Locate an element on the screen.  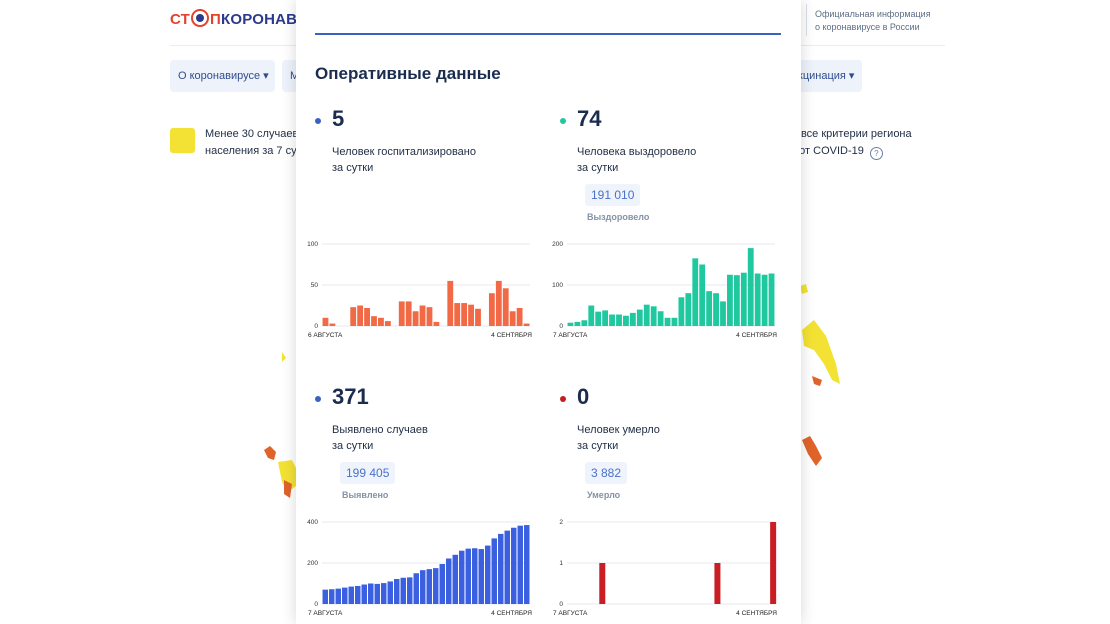
y-tick-label: 400 is located at coordinates (312, 522).